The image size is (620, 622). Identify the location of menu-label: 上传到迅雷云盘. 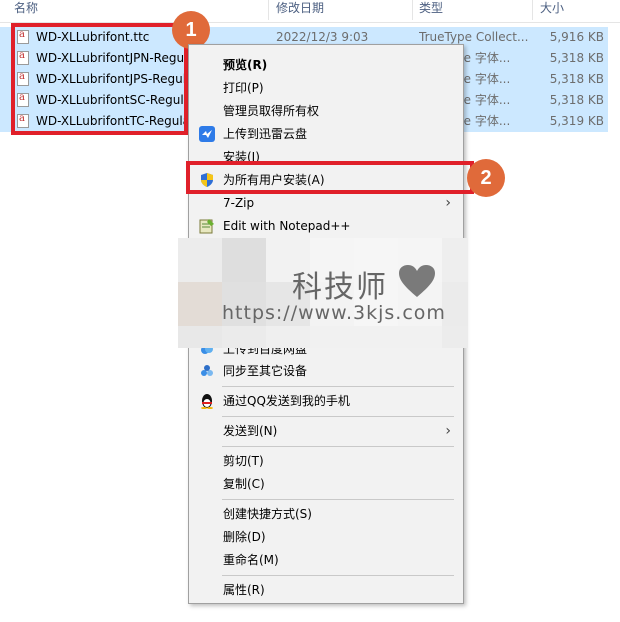
(265, 134).